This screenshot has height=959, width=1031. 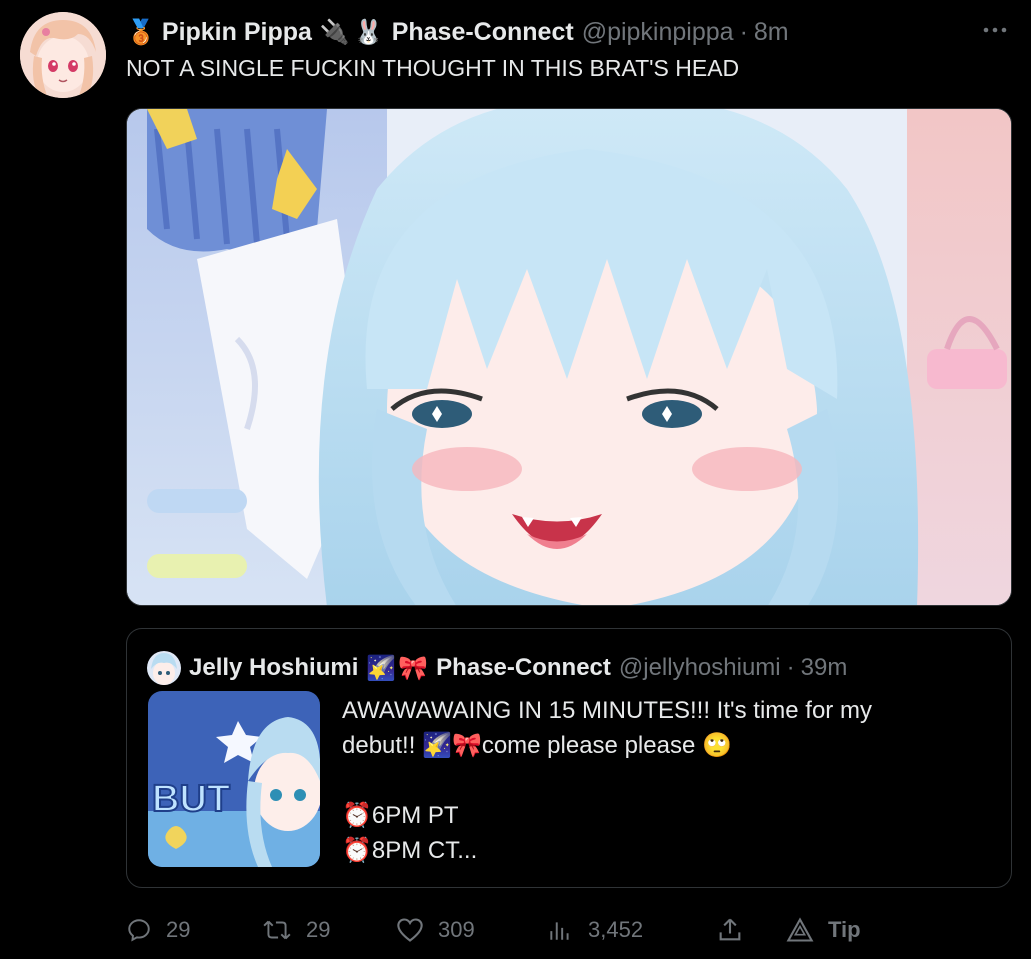 What do you see at coordinates (537, 745) in the screenshot?
I see `quoted-text-line: debut!! 🌠🎀come please please 🙄` at bounding box center [537, 745].